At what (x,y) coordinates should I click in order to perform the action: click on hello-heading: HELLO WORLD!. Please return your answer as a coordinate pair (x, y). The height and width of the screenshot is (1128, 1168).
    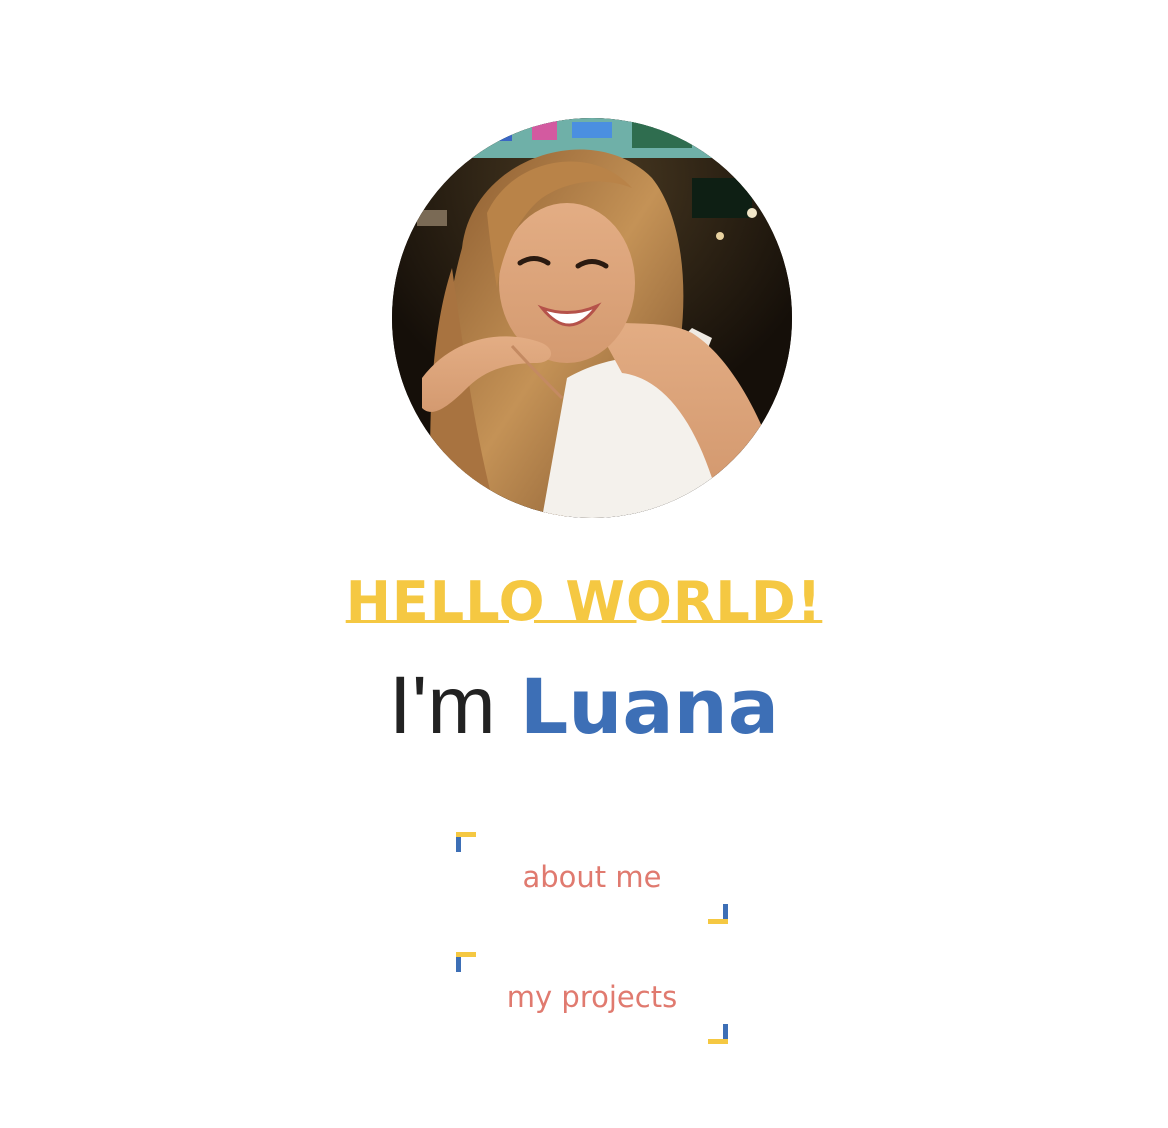
    Looking at the image, I should click on (584, 601).